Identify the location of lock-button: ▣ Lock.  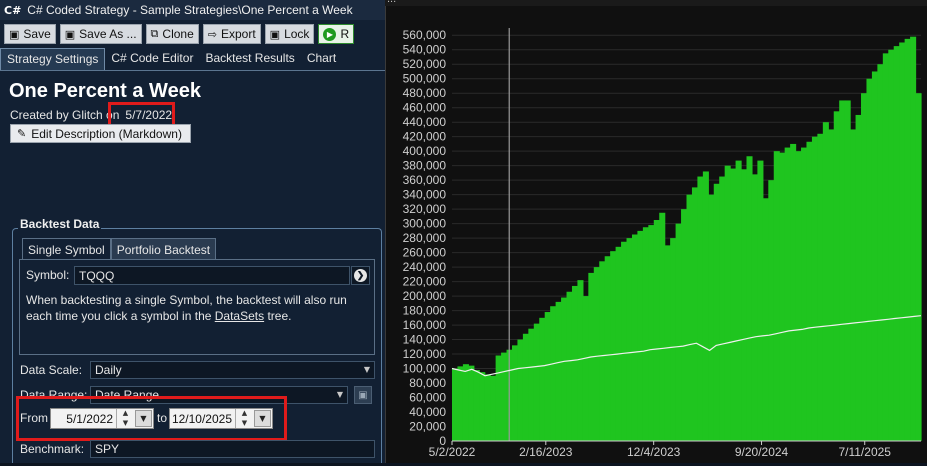
(289, 34).